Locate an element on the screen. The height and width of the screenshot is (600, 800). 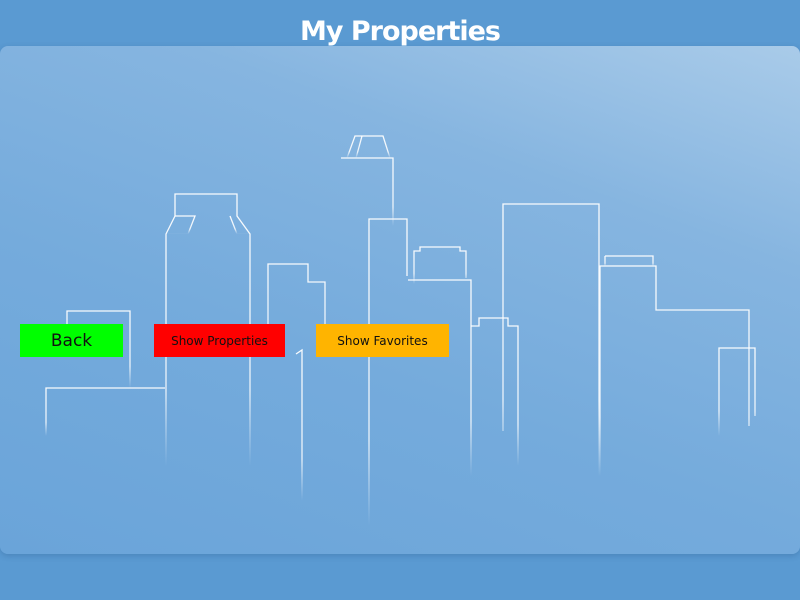
back-button: Back is located at coordinates (71, 340).